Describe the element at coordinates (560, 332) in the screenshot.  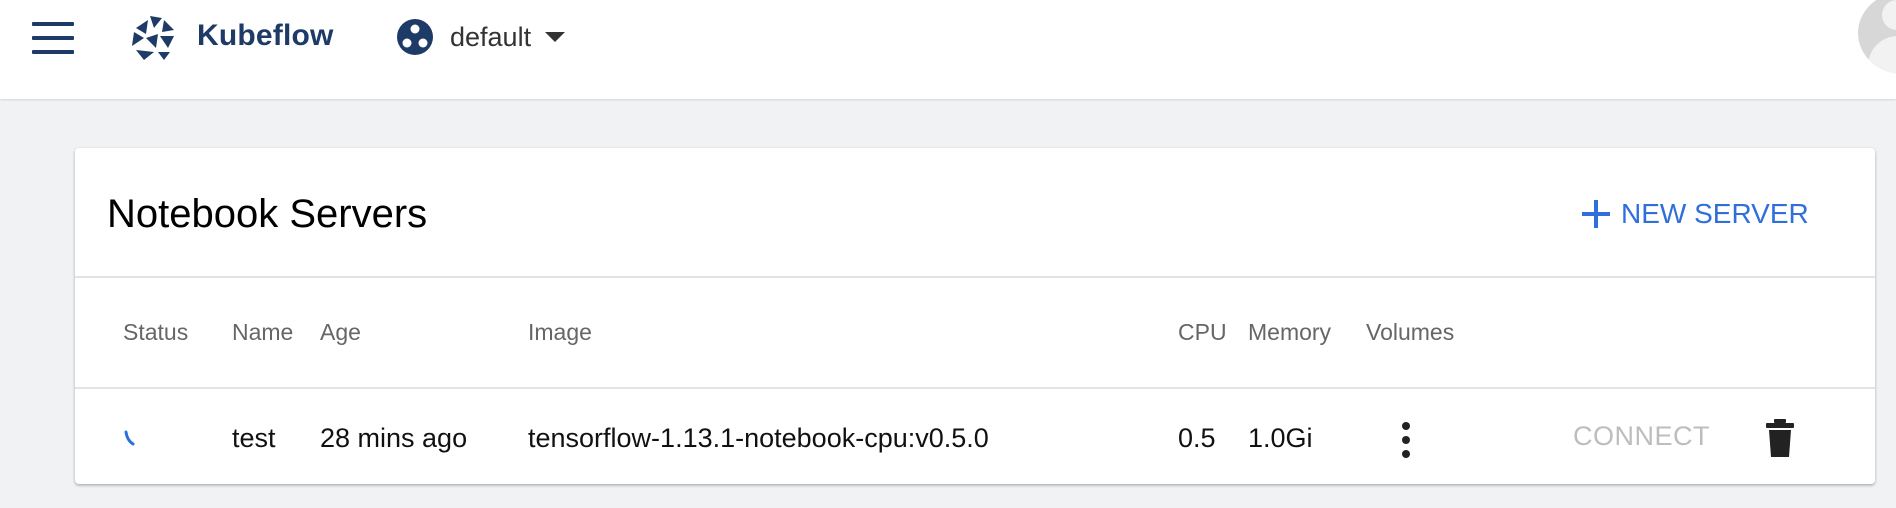
I see `column-header-image: Image` at that location.